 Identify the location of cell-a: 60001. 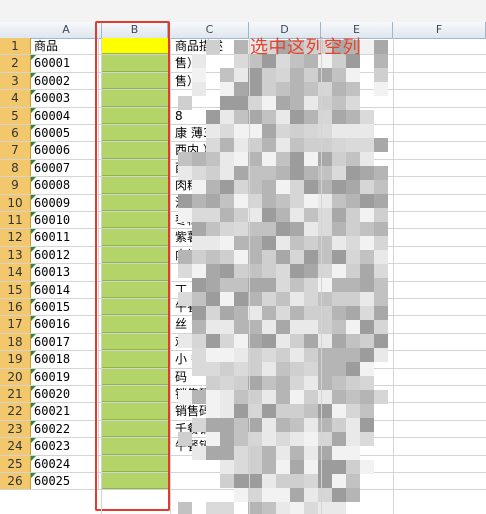
(65, 63).